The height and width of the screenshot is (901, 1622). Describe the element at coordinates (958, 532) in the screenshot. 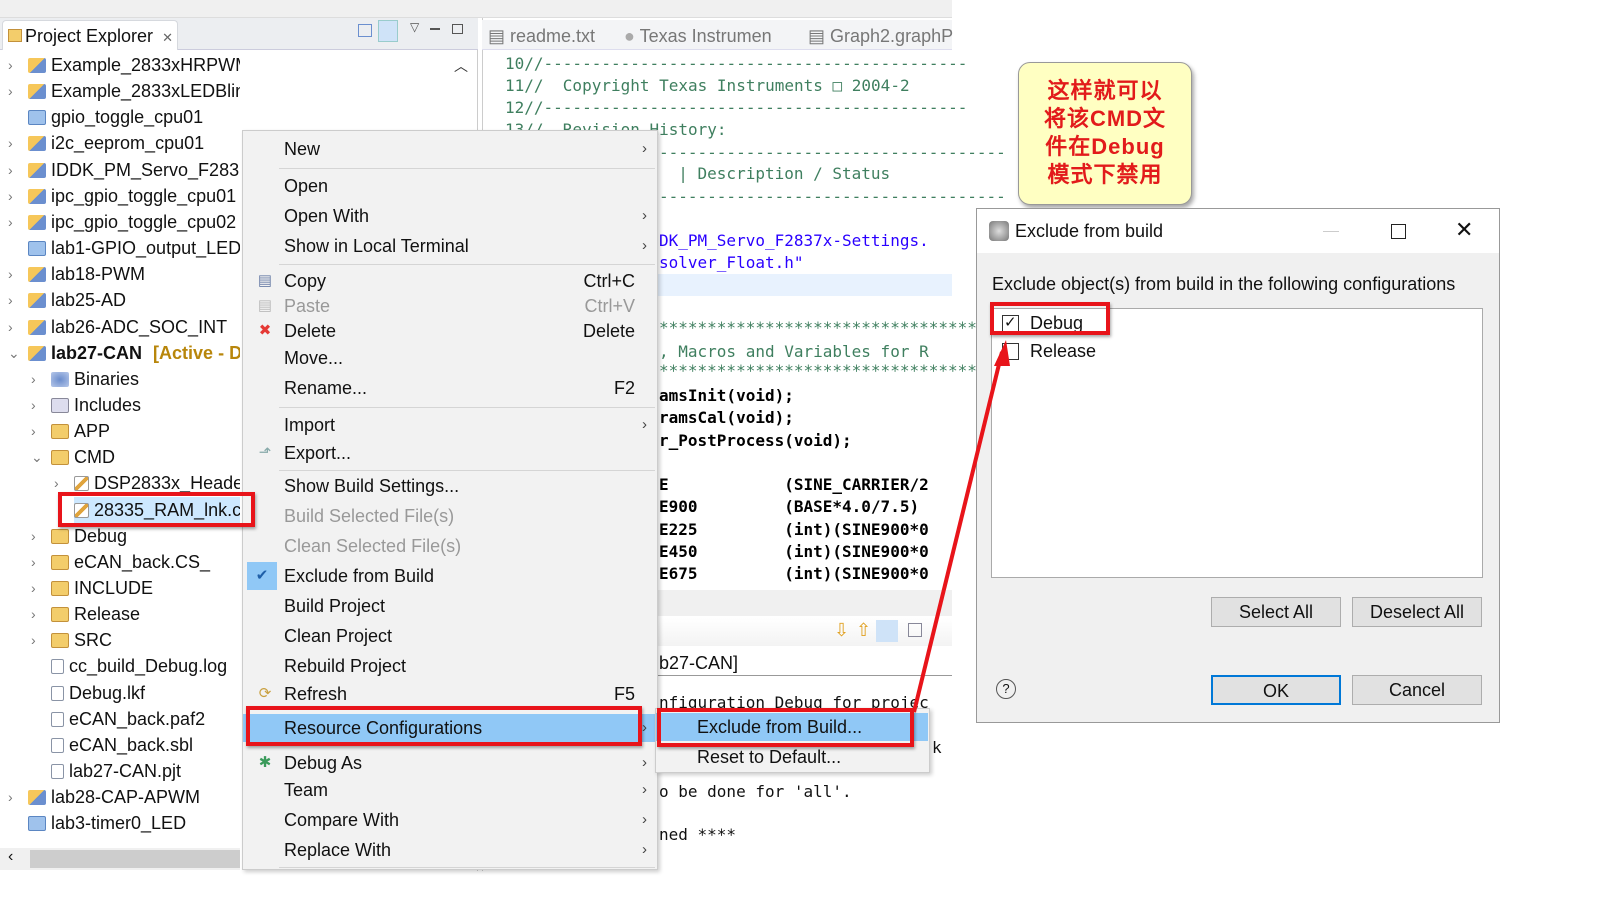

I see `arrow-line` at that location.